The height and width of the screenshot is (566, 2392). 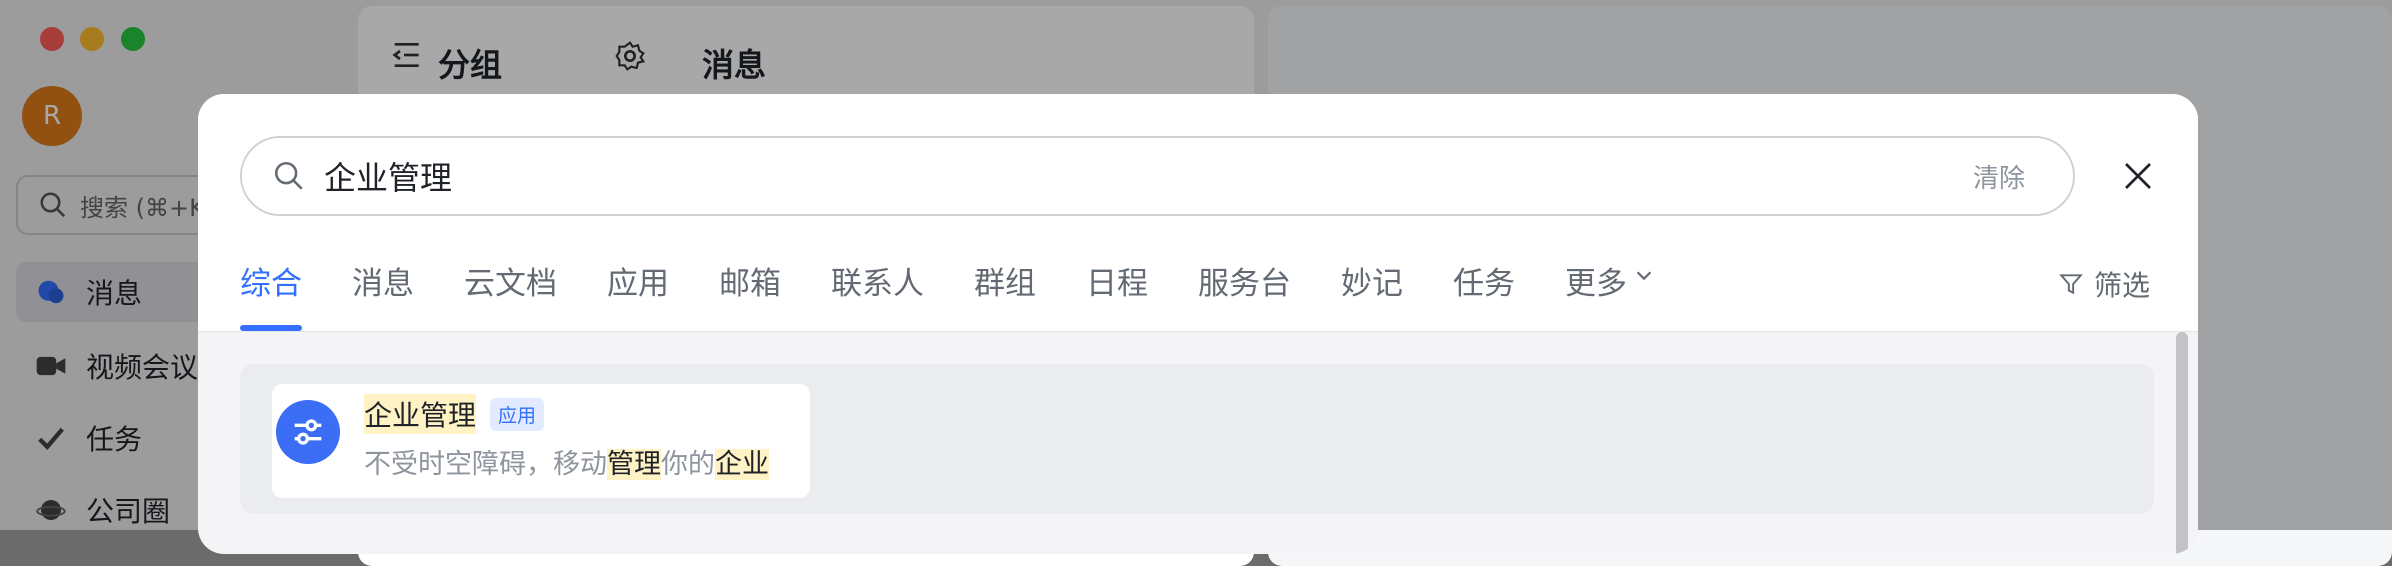 I want to click on tab-tasks: 任务, so click(x=1484, y=292).